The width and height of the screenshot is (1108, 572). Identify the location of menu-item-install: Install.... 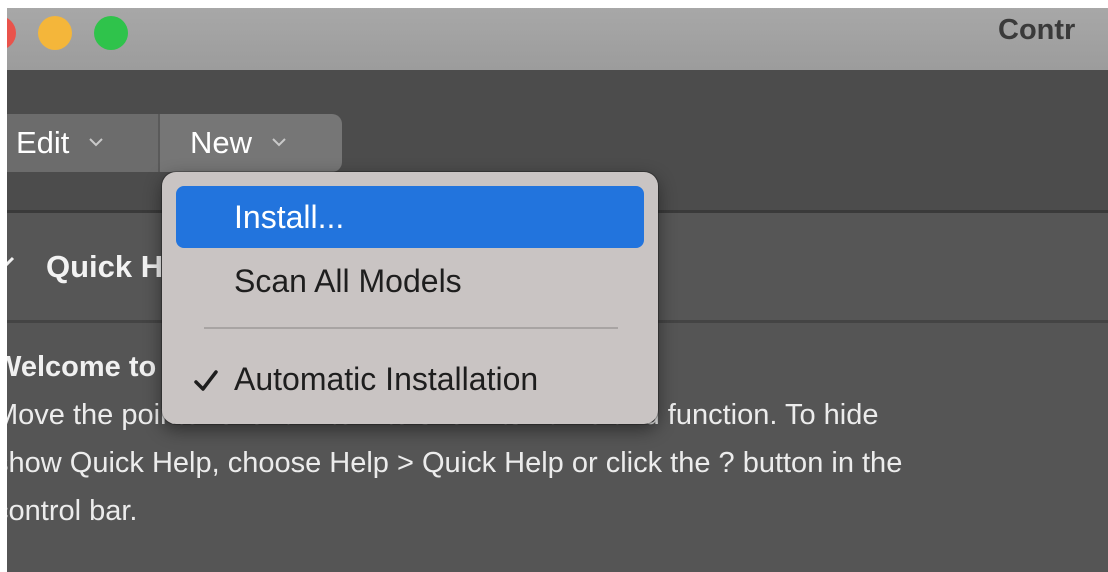
(410, 217).